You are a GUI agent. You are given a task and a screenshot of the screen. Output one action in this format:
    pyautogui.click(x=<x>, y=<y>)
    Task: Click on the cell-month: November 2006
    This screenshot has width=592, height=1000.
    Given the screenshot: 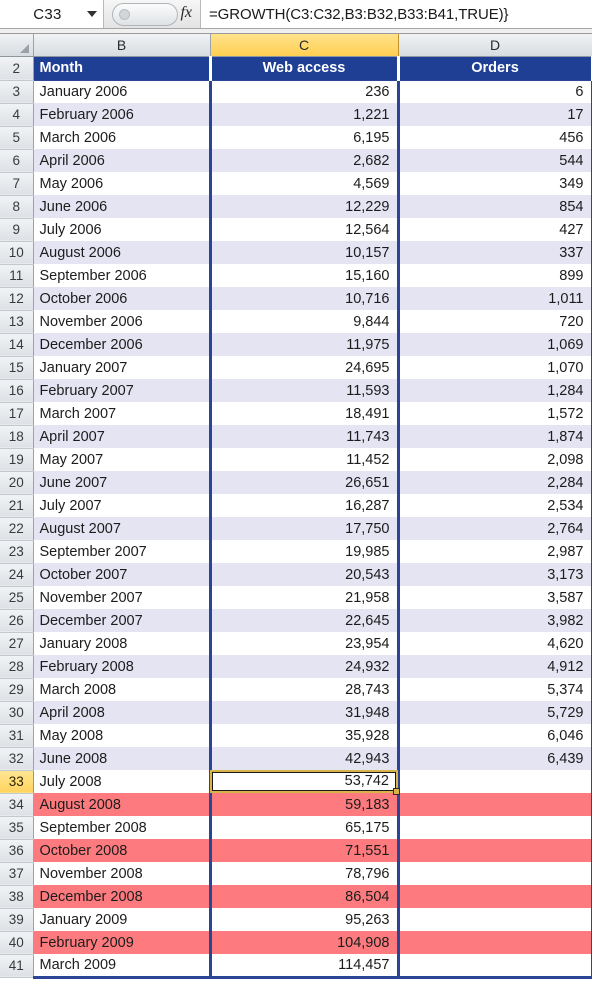 What is the action you would take?
    pyautogui.click(x=121, y=321)
    